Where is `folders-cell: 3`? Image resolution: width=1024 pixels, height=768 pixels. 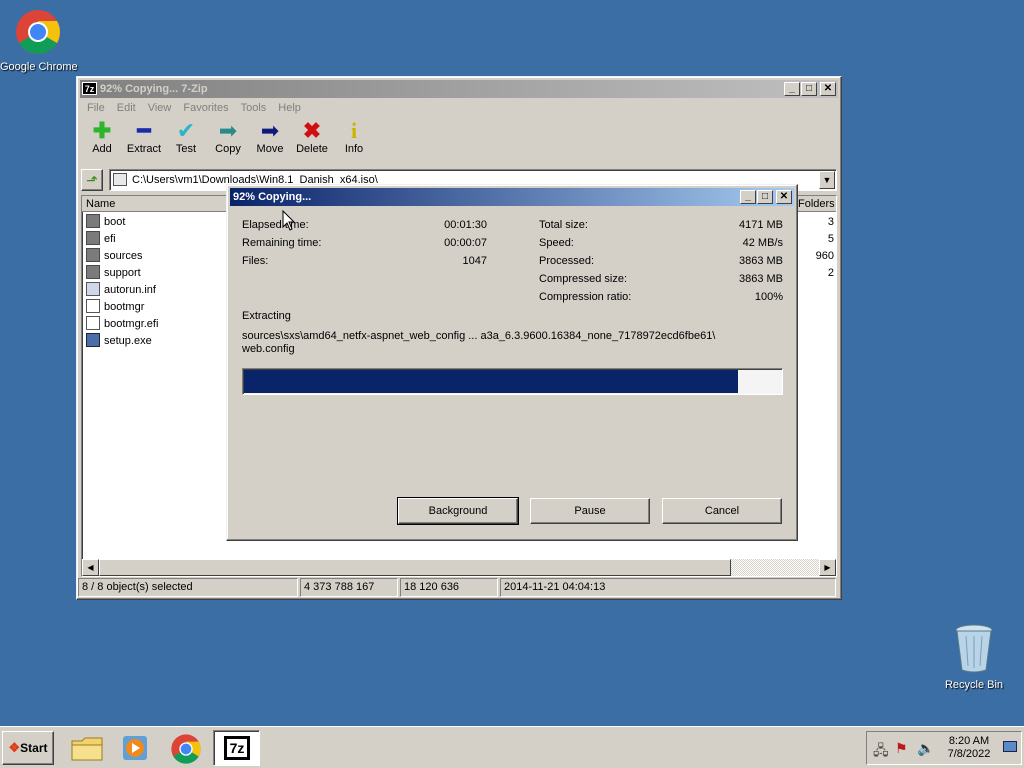
folders-cell: 3 is located at coordinates (830, 222).